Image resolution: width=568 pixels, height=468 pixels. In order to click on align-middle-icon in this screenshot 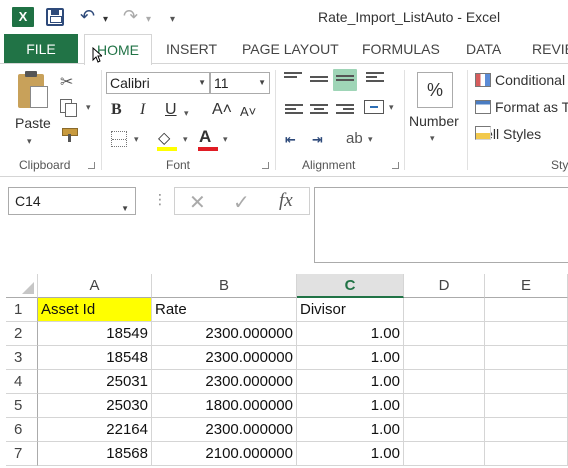, I will do `click(319, 83)`.